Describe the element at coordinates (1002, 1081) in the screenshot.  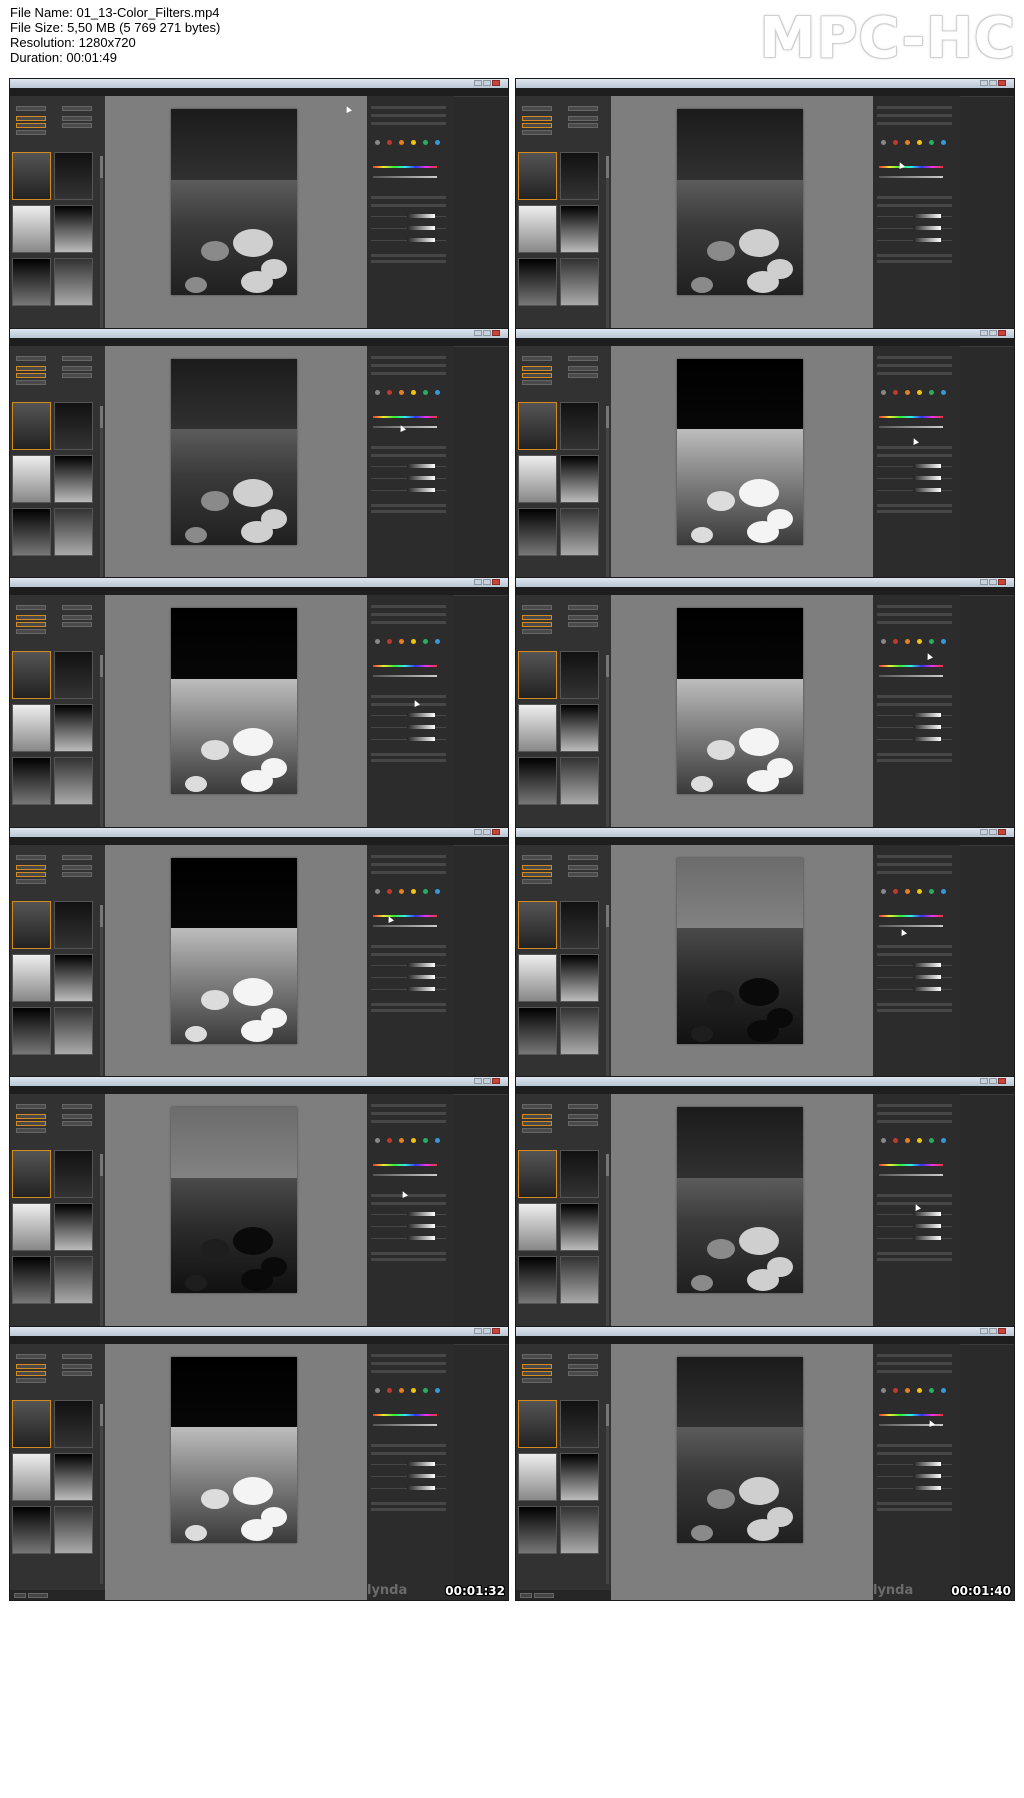
I see `close-button` at that location.